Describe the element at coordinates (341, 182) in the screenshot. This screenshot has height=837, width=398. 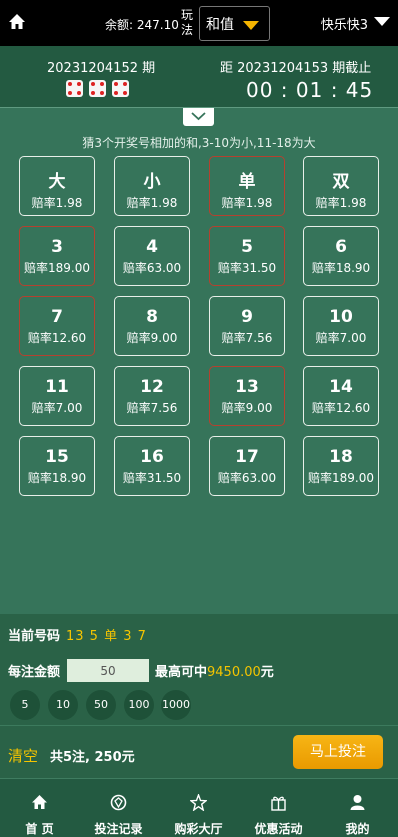
I see `bet-option-title: 双` at that location.